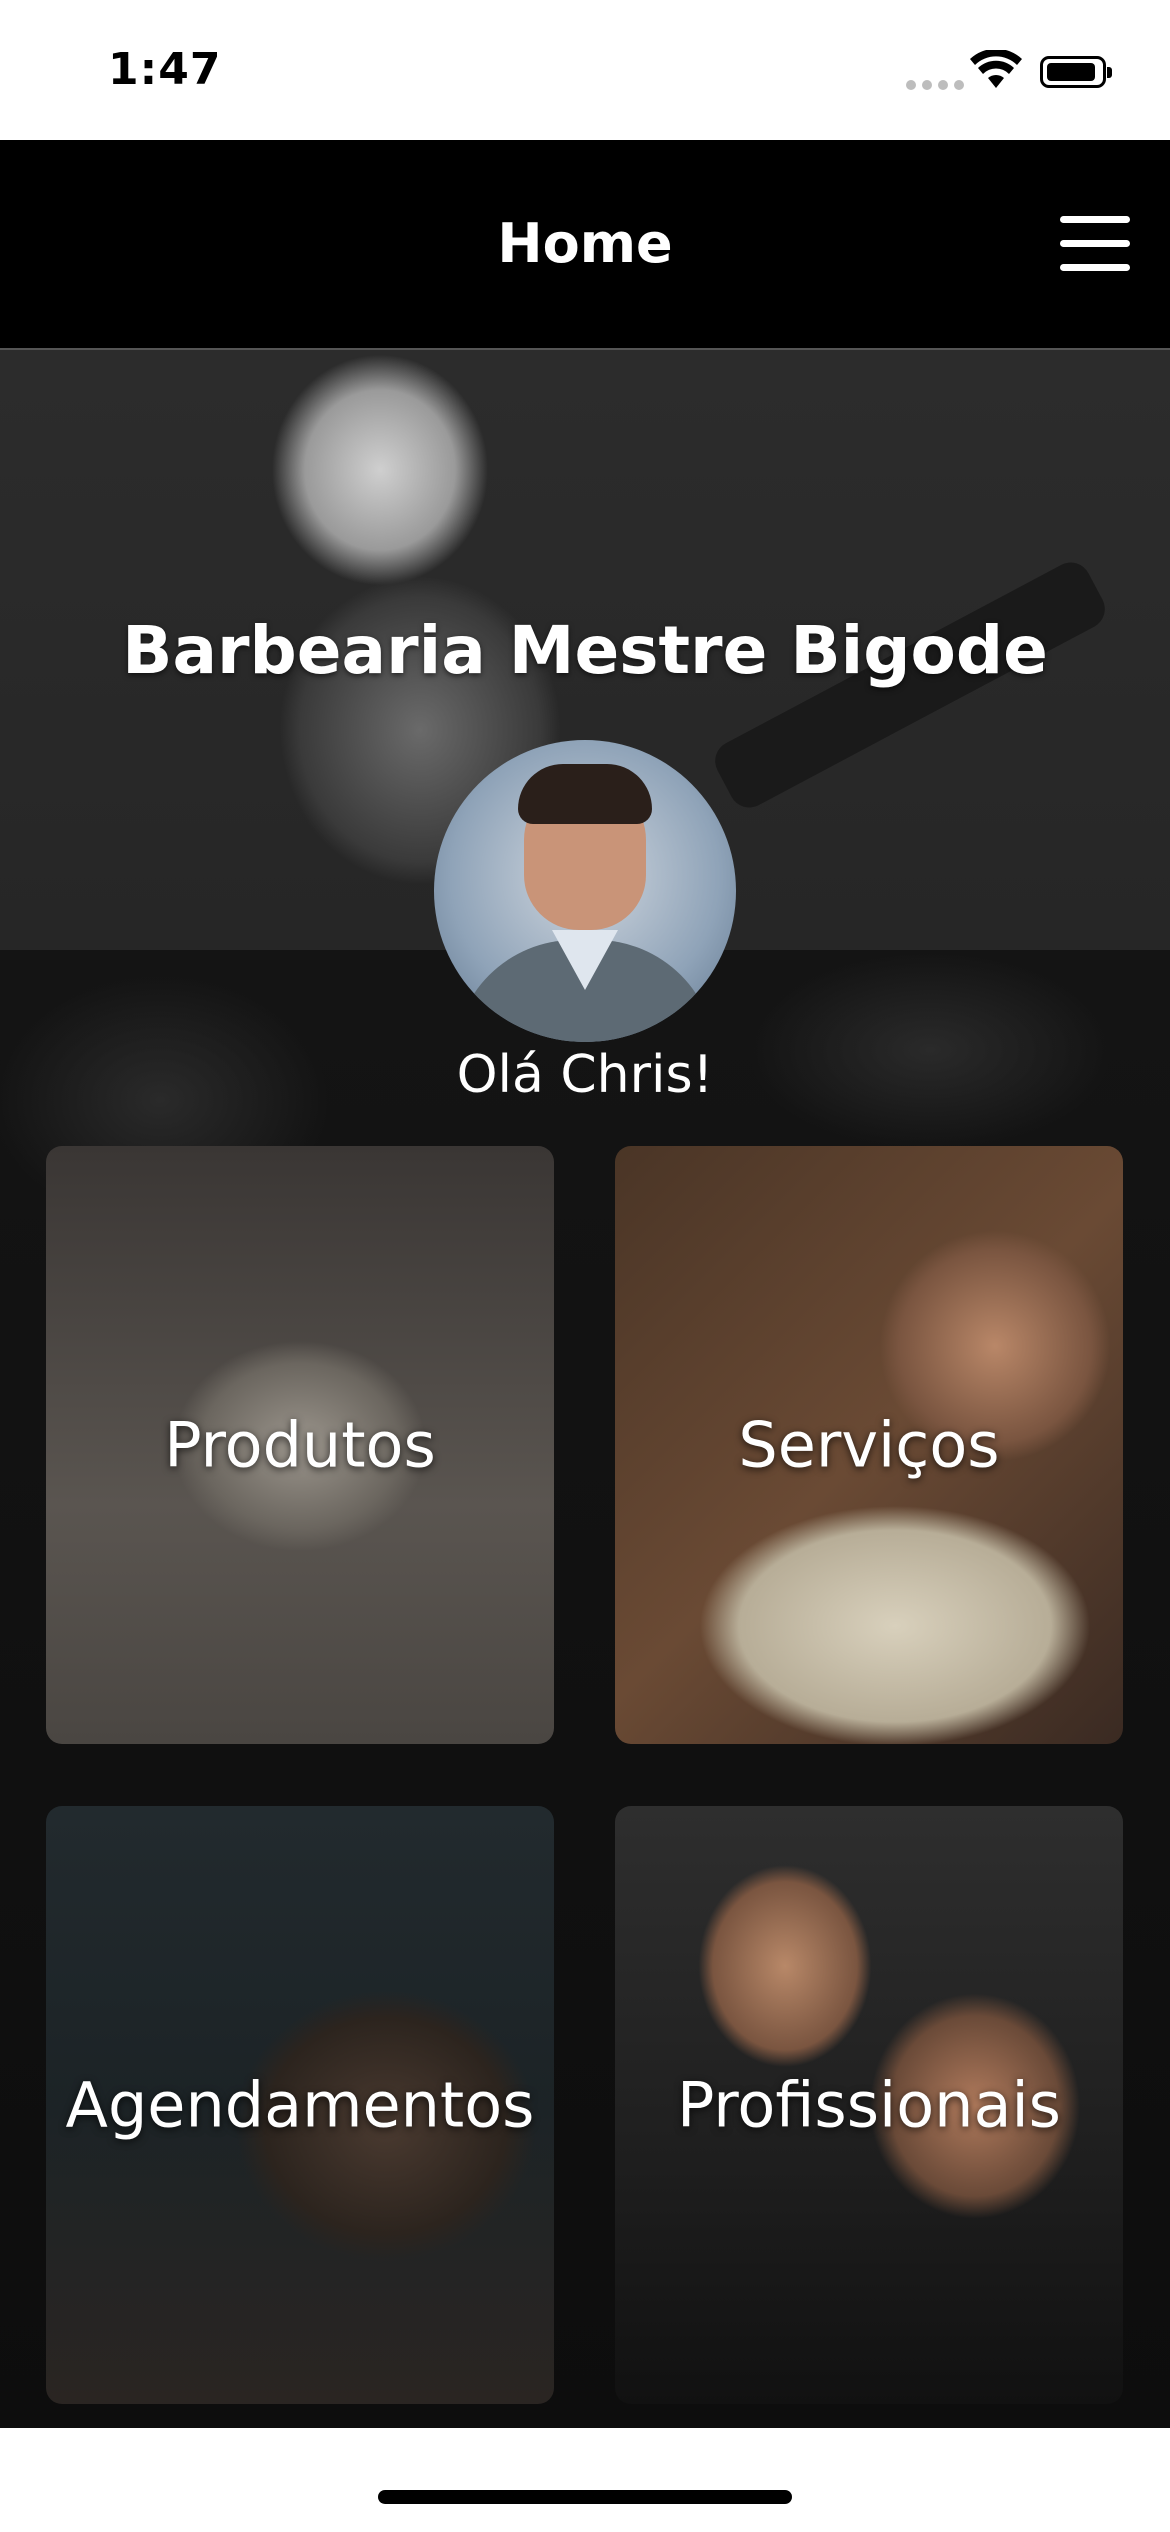 The image size is (1170, 2532). I want to click on card-profissionais: Profissionais, so click(869, 2105).